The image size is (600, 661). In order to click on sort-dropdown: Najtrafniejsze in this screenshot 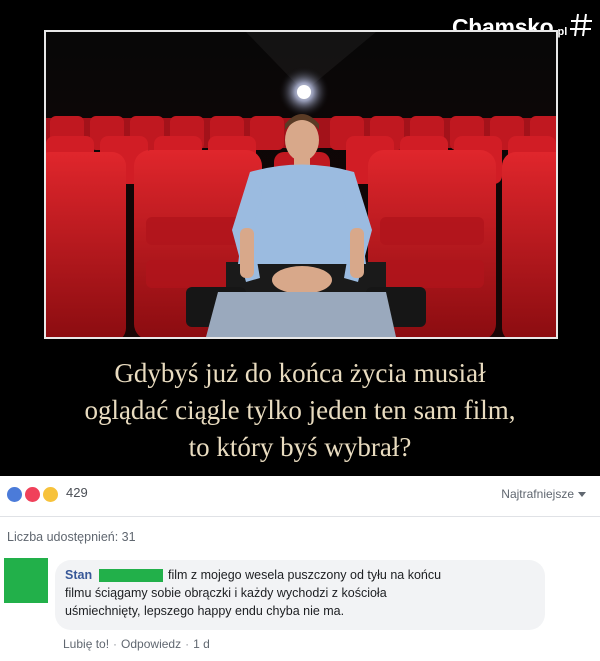, I will do `click(537, 494)`.